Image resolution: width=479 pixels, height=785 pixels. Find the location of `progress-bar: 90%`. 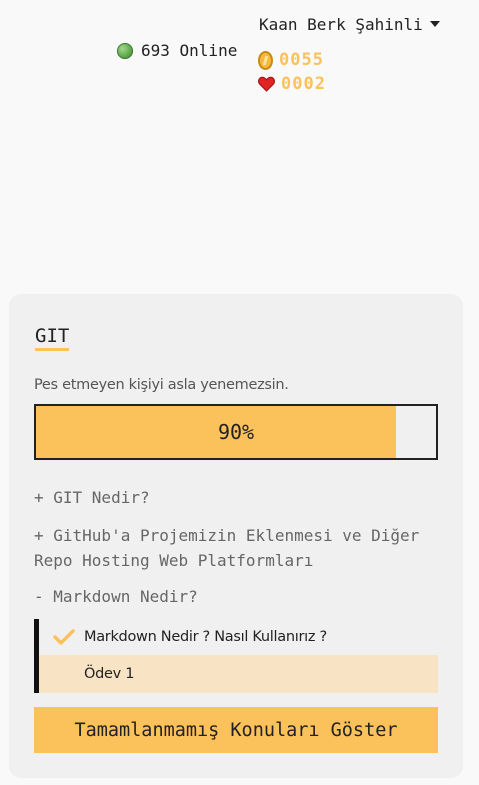

progress-bar: 90% is located at coordinates (236, 432).